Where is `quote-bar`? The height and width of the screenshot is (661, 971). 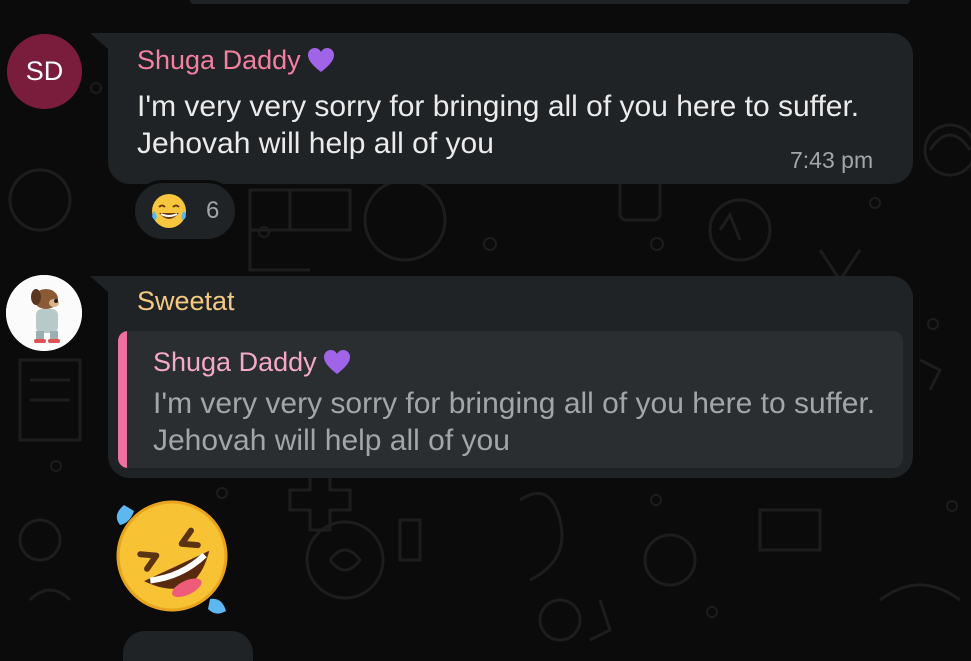 quote-bar is located at coordinates (122, 399).